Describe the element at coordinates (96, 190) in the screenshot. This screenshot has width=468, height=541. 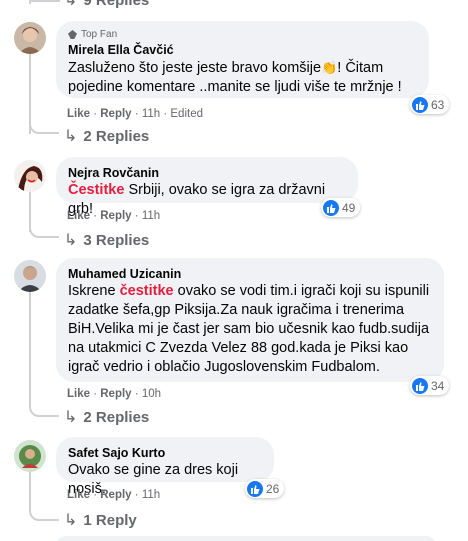
I see `tag-word: Čestitke` at that location.